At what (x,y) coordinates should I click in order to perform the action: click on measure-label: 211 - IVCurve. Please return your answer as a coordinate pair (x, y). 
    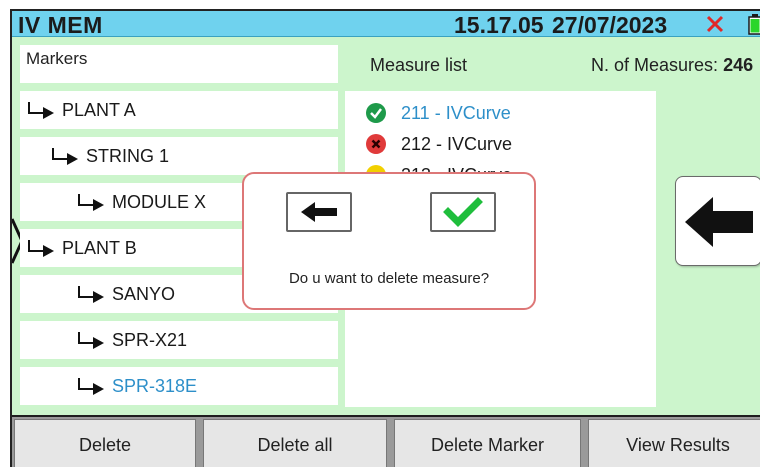
    Looking at the image, I should click on (456, 112).